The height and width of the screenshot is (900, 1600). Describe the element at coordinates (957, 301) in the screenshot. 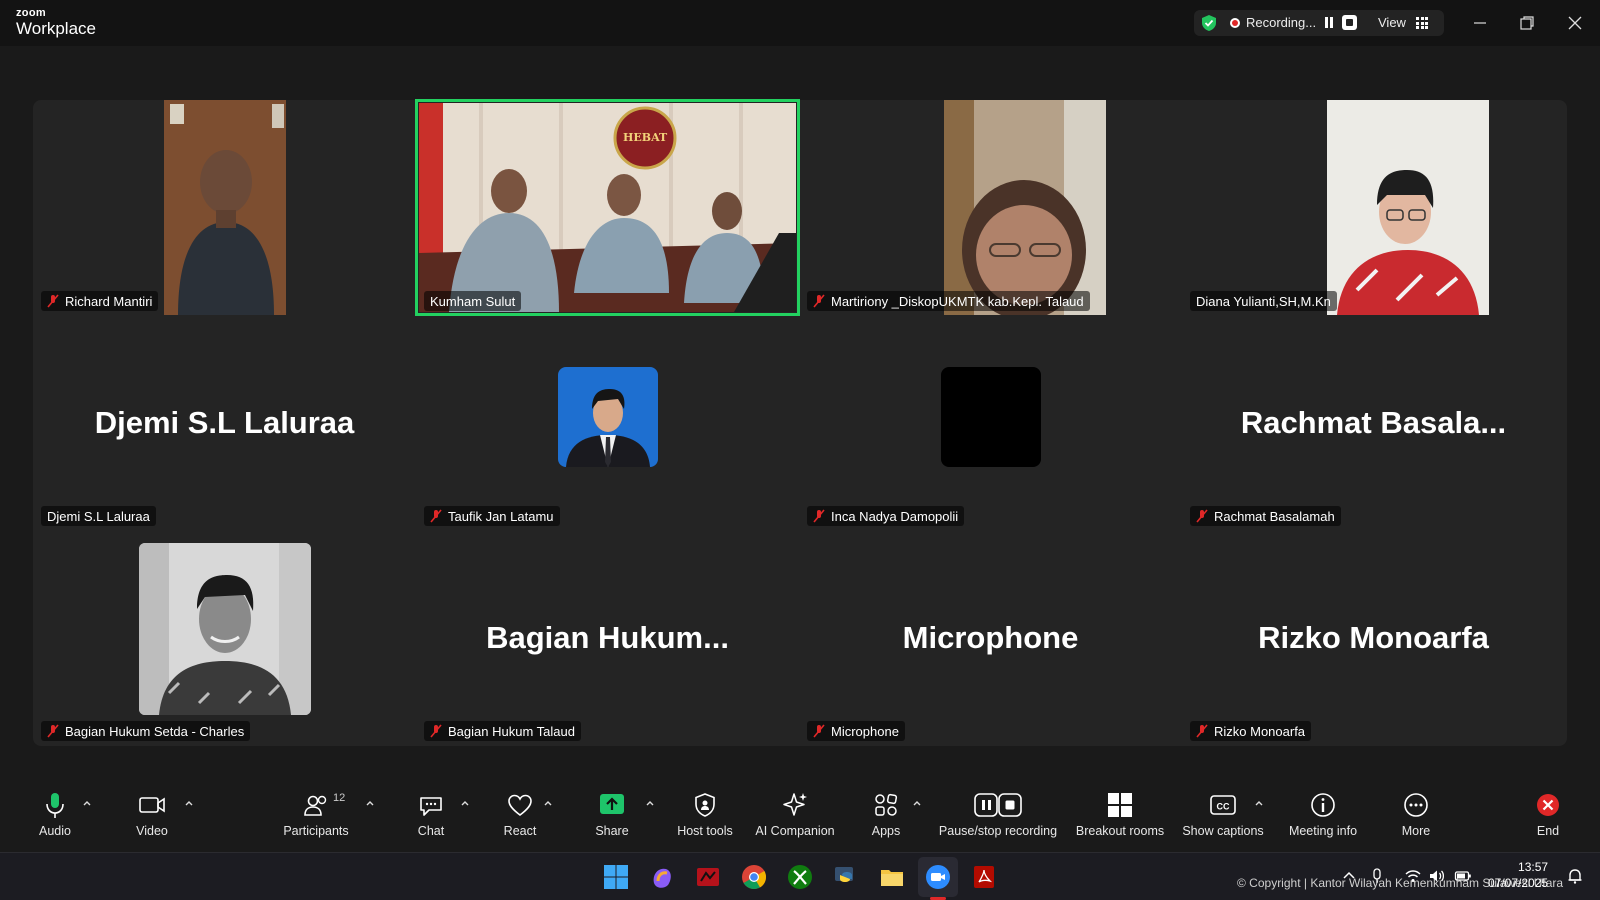

I see `participant-name: Martiriony _DiskopUKMTK kab.Kepl. Talaud` at that location.